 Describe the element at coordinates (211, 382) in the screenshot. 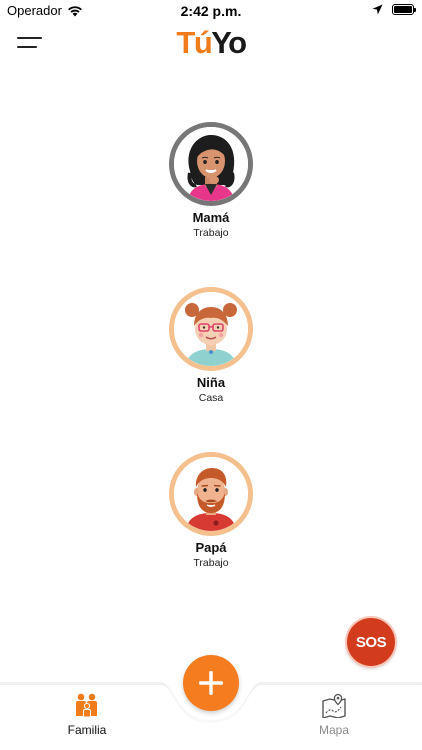

I see `member-name: Niña` at that location.